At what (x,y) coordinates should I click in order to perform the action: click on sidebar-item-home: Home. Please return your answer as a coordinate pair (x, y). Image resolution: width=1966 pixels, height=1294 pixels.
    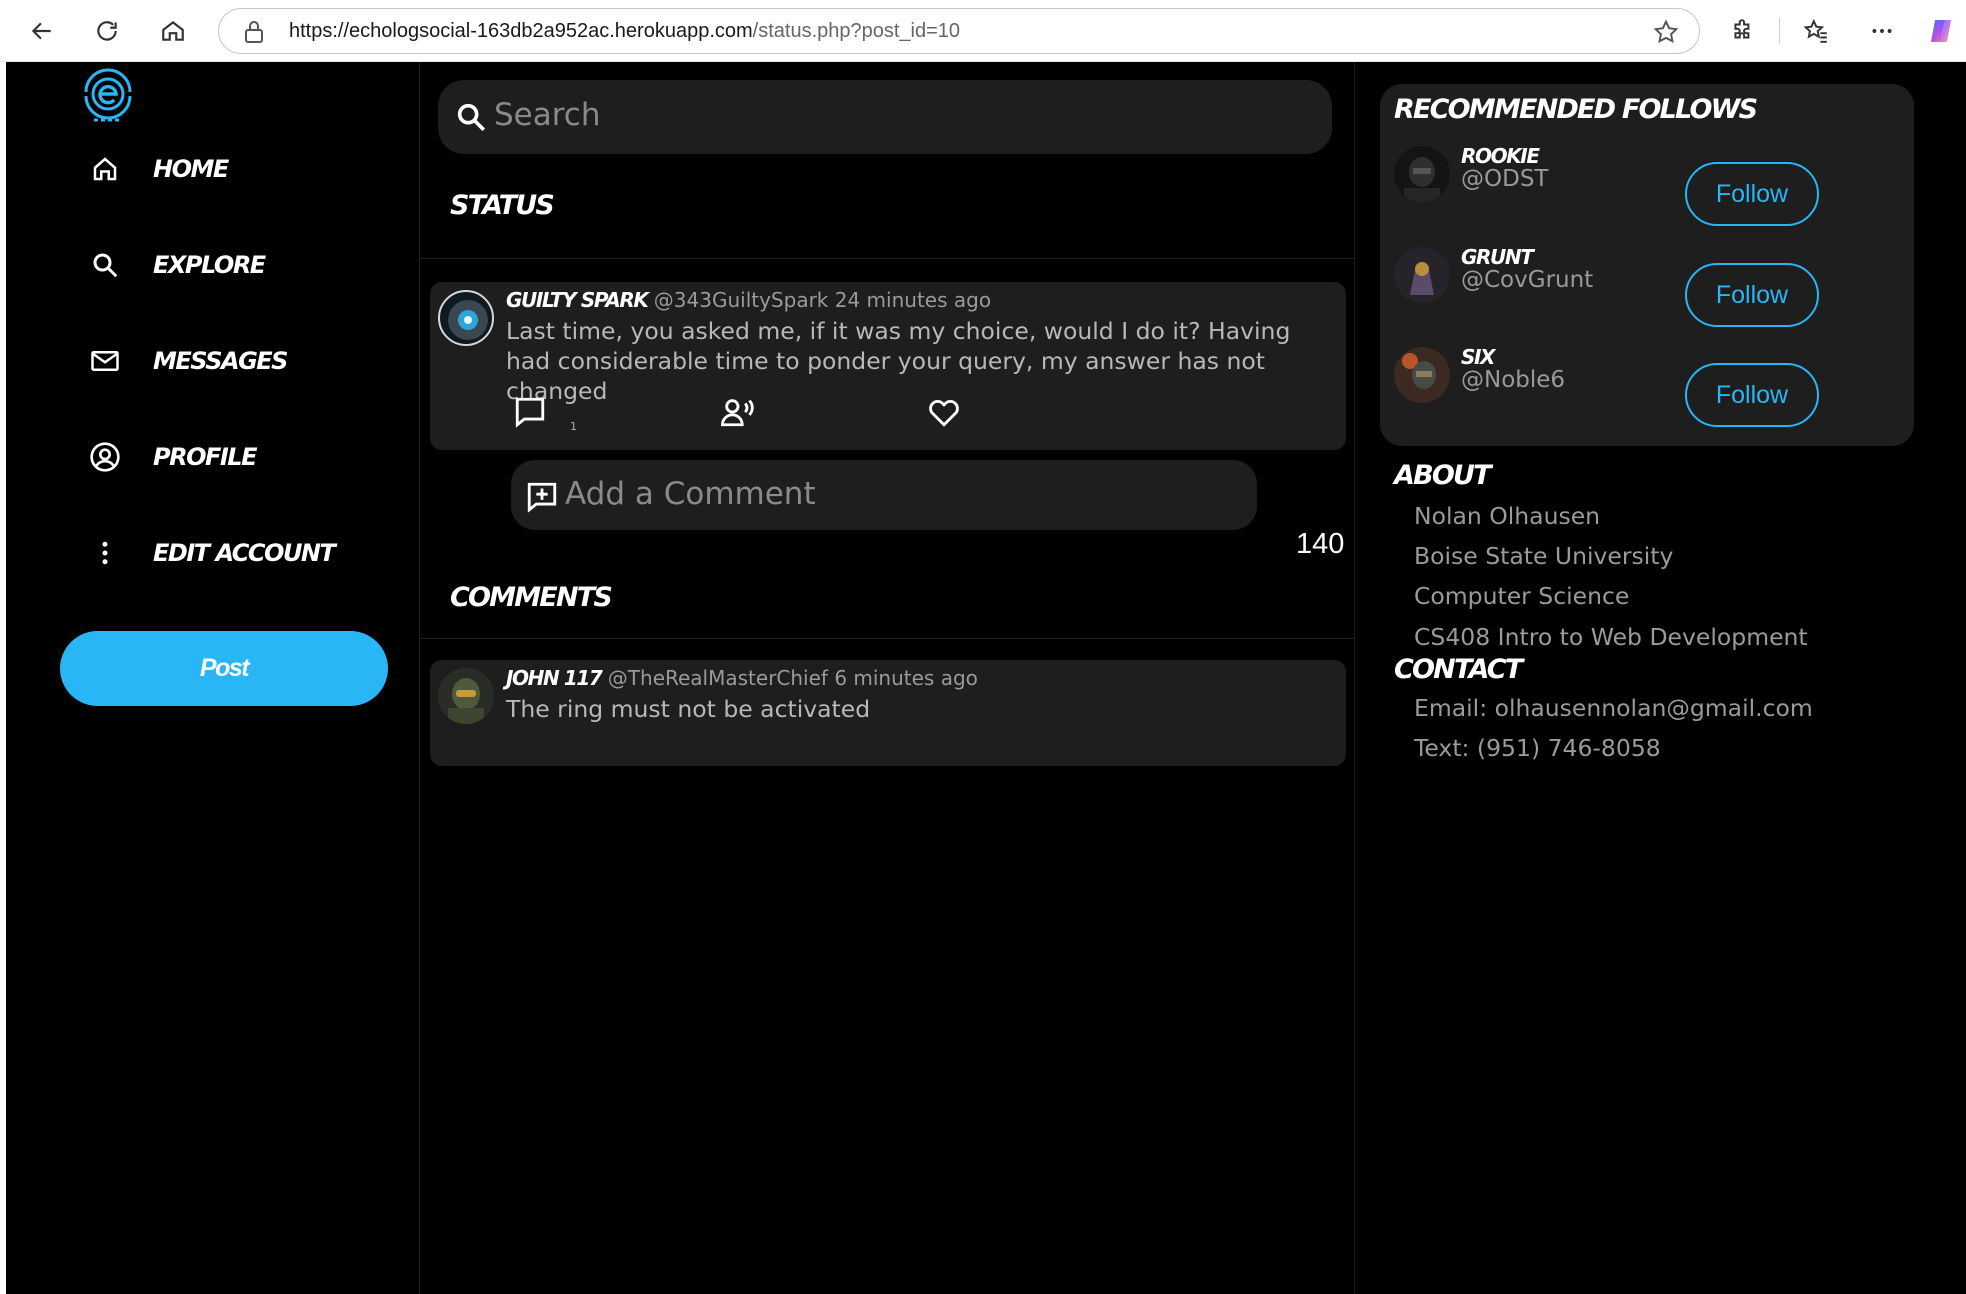
    Looking at the image, I should click on (158, 169).